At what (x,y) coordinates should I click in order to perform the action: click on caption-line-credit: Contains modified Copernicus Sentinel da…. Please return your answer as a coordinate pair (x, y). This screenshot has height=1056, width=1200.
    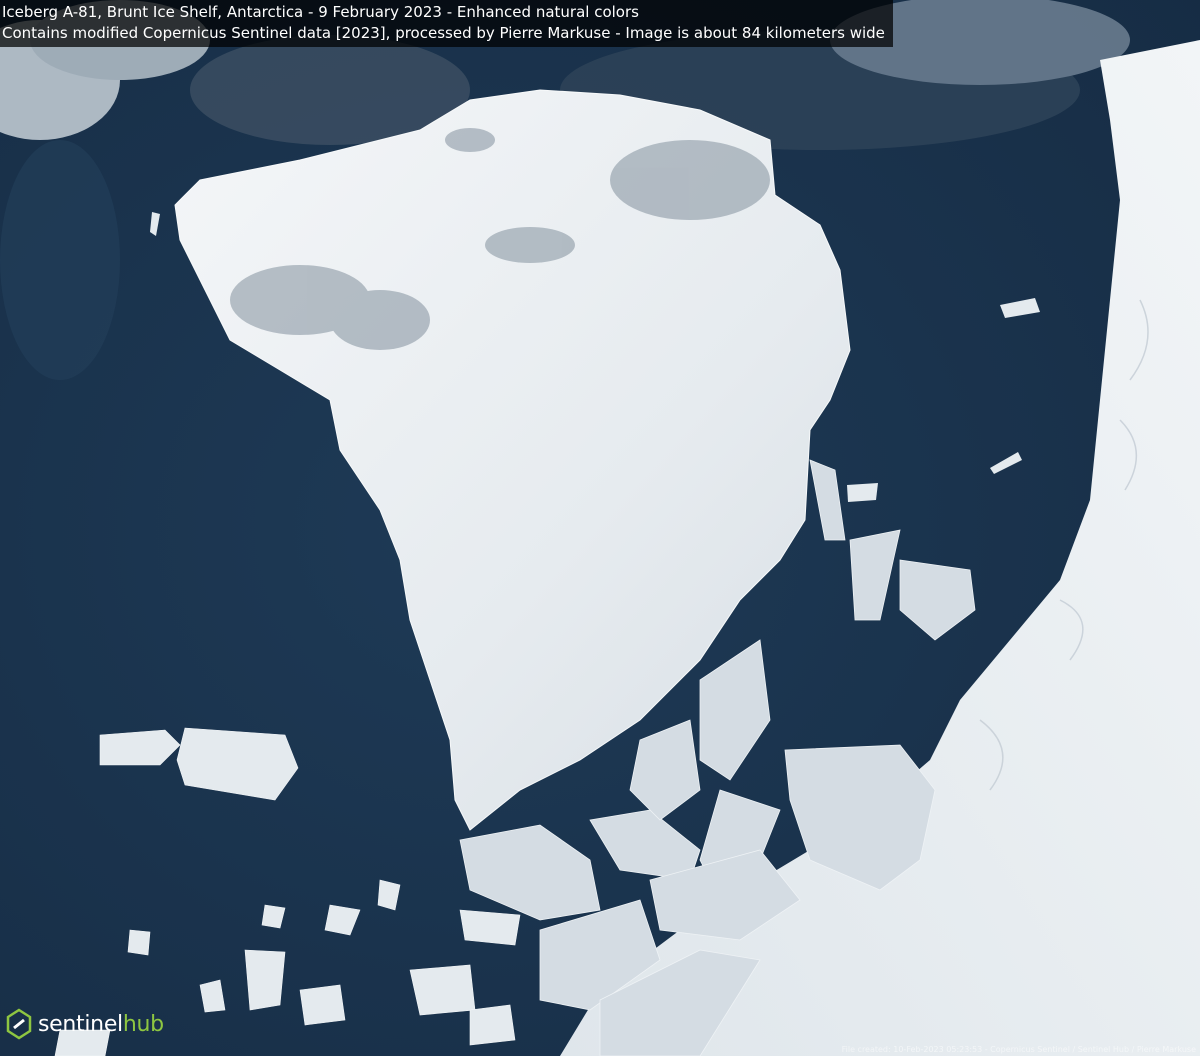
    Looking at the image, I should click on (443, 33).